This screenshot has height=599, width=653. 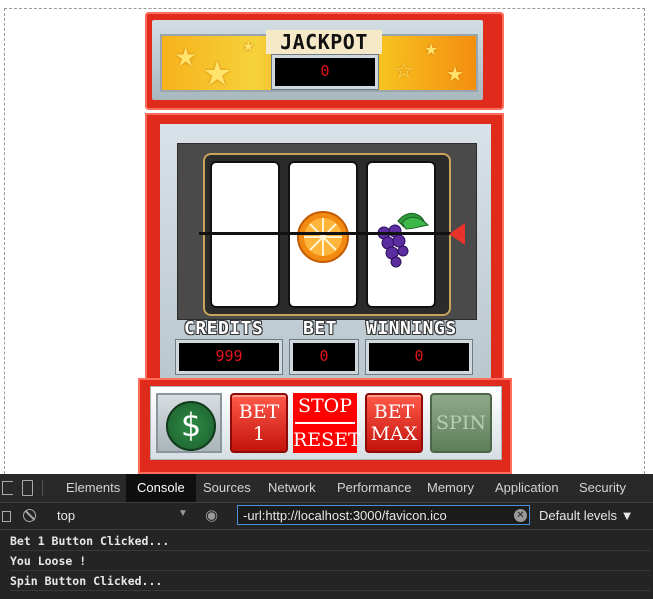 What do you see at coordinates (325, 406) in the screenshot?
I see `stop-label: STOP` at bounding box center [325, 406].